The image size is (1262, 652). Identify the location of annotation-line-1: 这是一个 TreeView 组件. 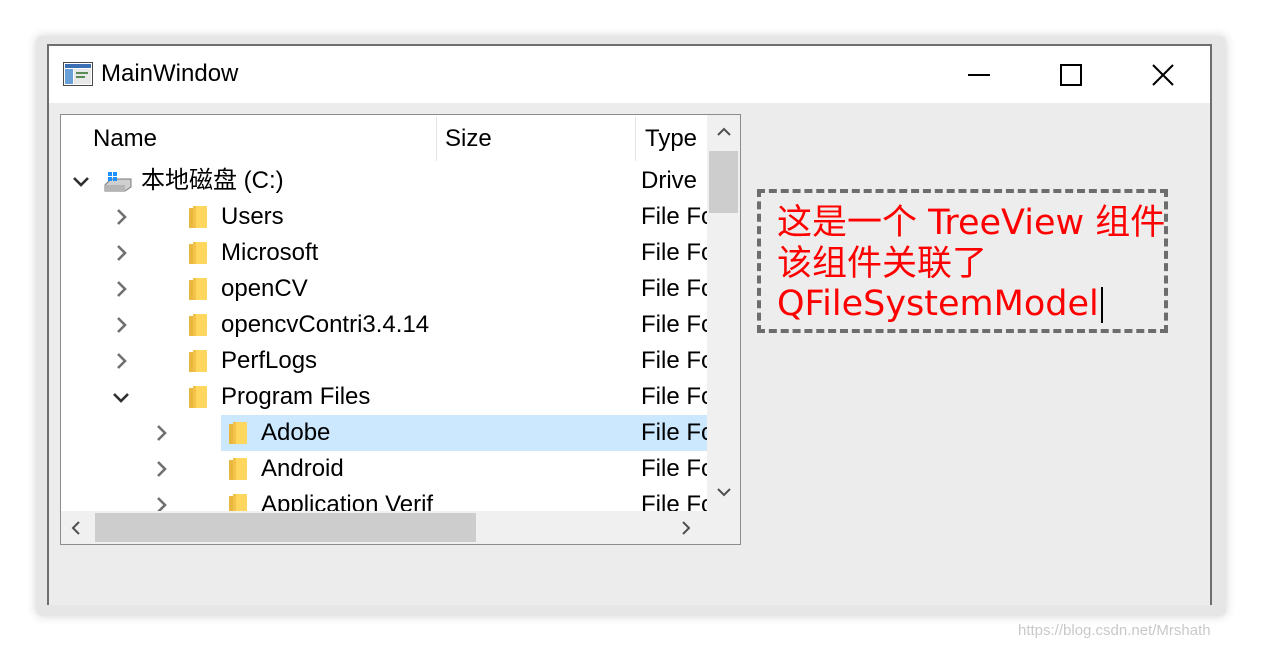
(971, 223).